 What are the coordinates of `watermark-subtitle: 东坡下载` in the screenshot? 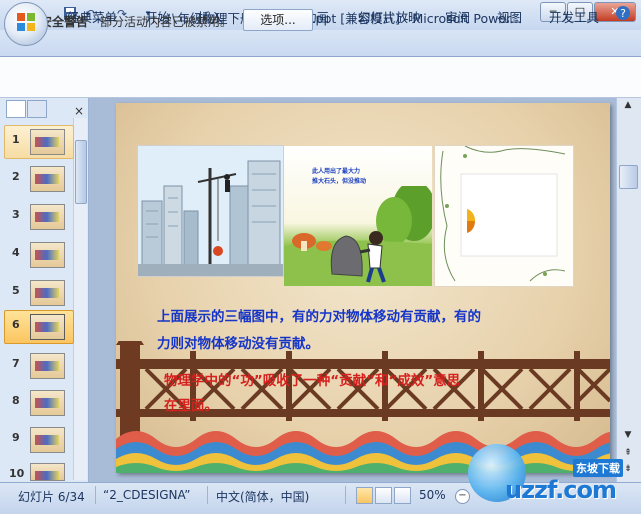 It's located at (598, 468).